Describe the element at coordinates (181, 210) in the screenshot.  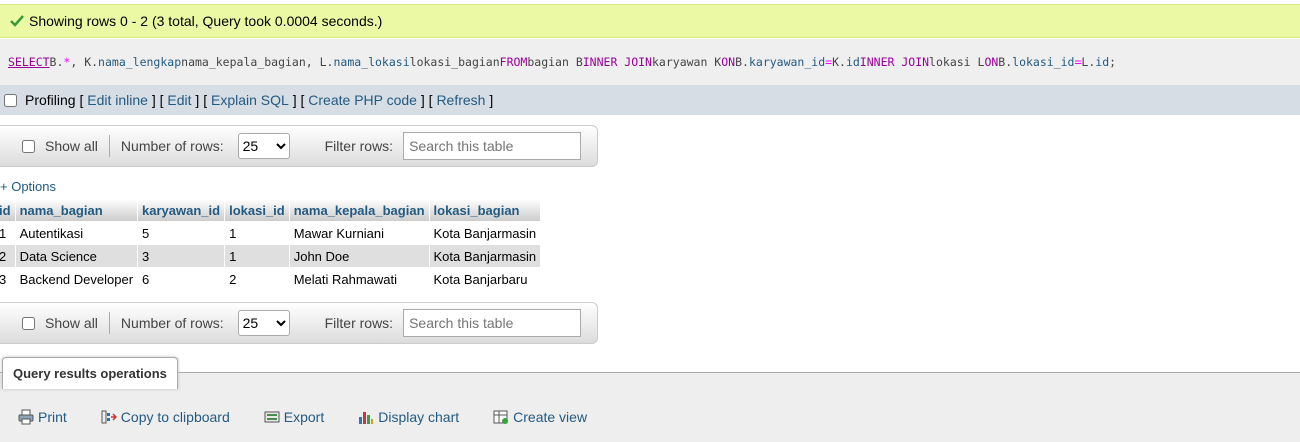
I see `column-header-karyawan-id: karyawan_id` at that location.